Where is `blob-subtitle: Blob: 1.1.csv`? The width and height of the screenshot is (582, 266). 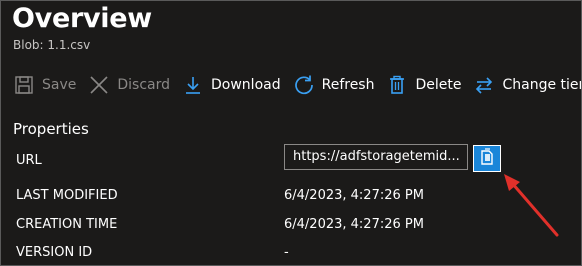 blob-subtitle: Blob: 1.1.csv is located at coordinates (52, 45).